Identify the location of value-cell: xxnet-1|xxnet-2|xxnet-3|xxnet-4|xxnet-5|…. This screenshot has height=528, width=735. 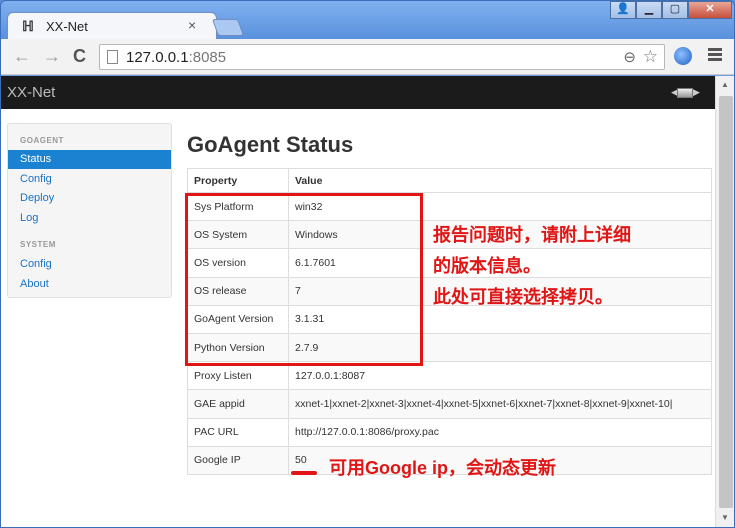
(500, 403).